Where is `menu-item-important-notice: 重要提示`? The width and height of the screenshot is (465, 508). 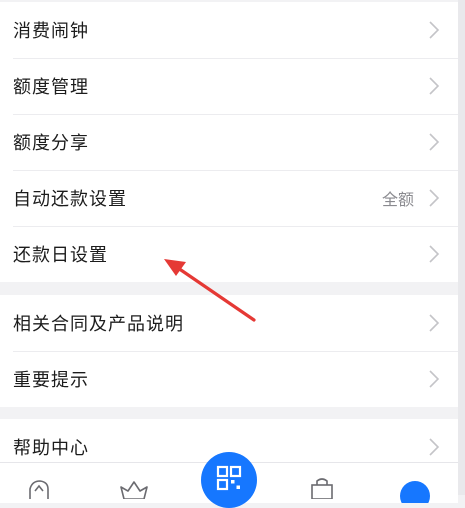 menu-item-important-notice: 重要提示 is located at coordinates (229, 379).